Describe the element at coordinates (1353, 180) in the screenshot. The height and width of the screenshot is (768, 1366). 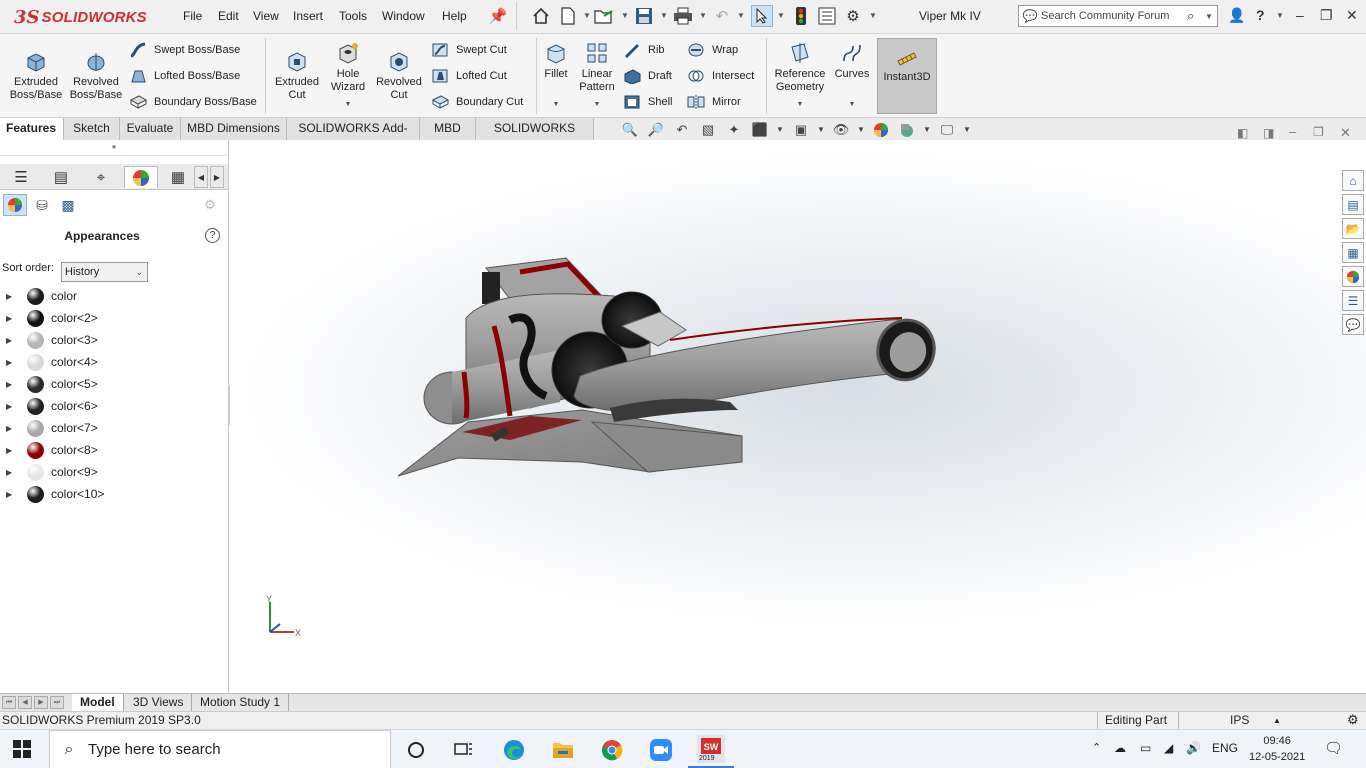
I see `solidworks-resources-home-icon: ⌂` at that location.